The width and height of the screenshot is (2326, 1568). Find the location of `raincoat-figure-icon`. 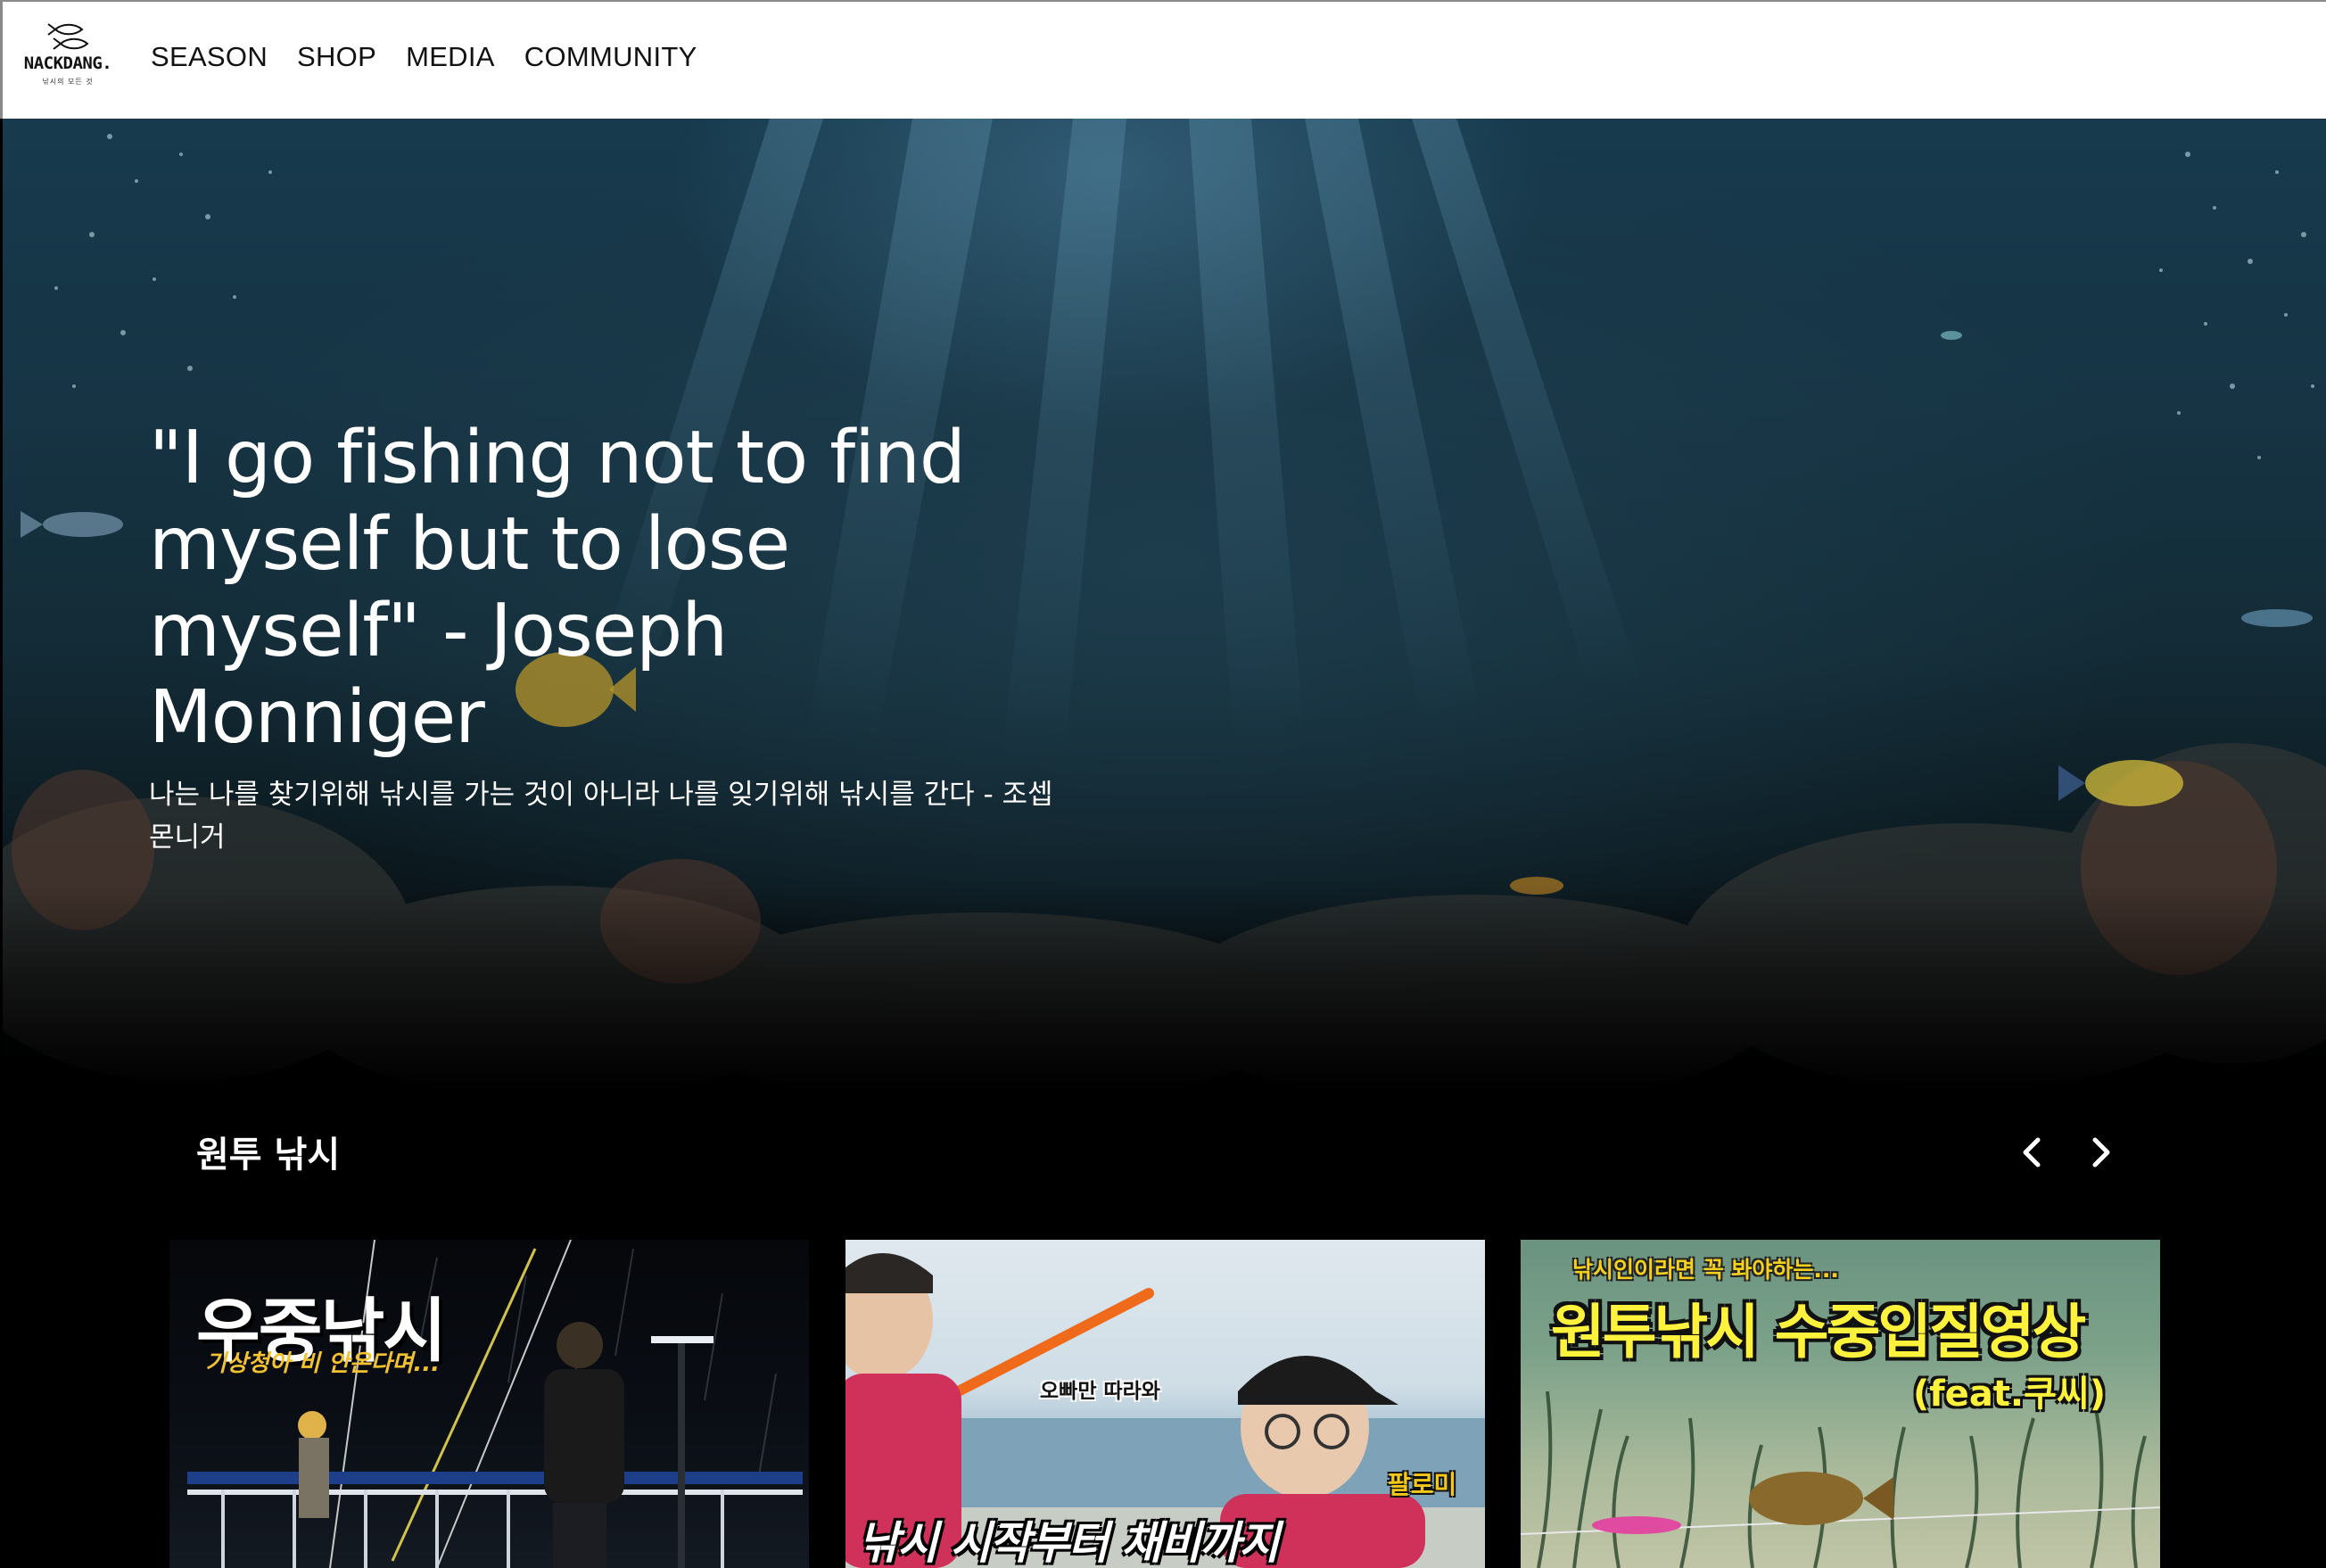

raincoat-figure-icon is located at coordinates (313, 1464).